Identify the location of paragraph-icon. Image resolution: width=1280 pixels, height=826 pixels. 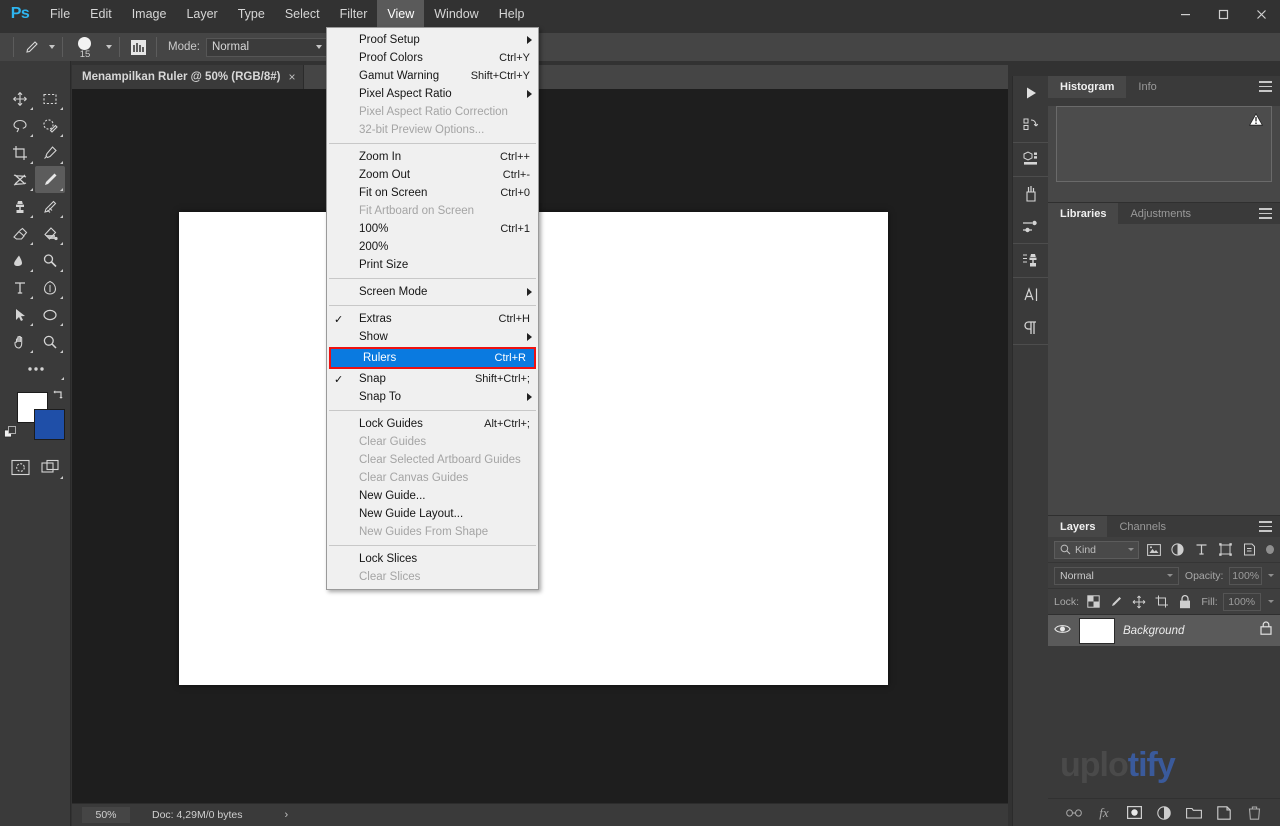
(1031, 327).